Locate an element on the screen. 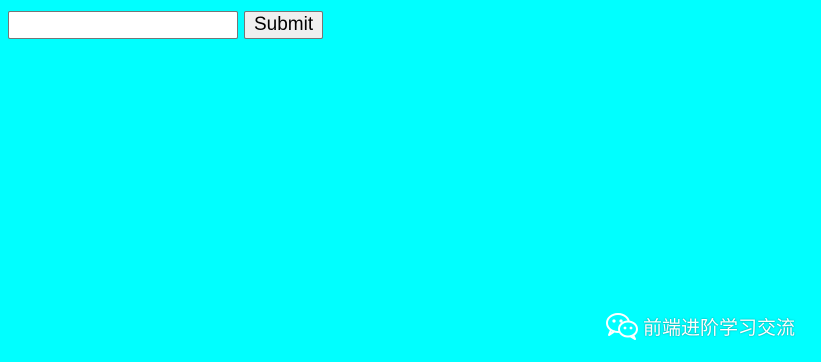 The image size is (821, 362). watermark: 前端进阶学习交流 is located at coordinates (700, 326).